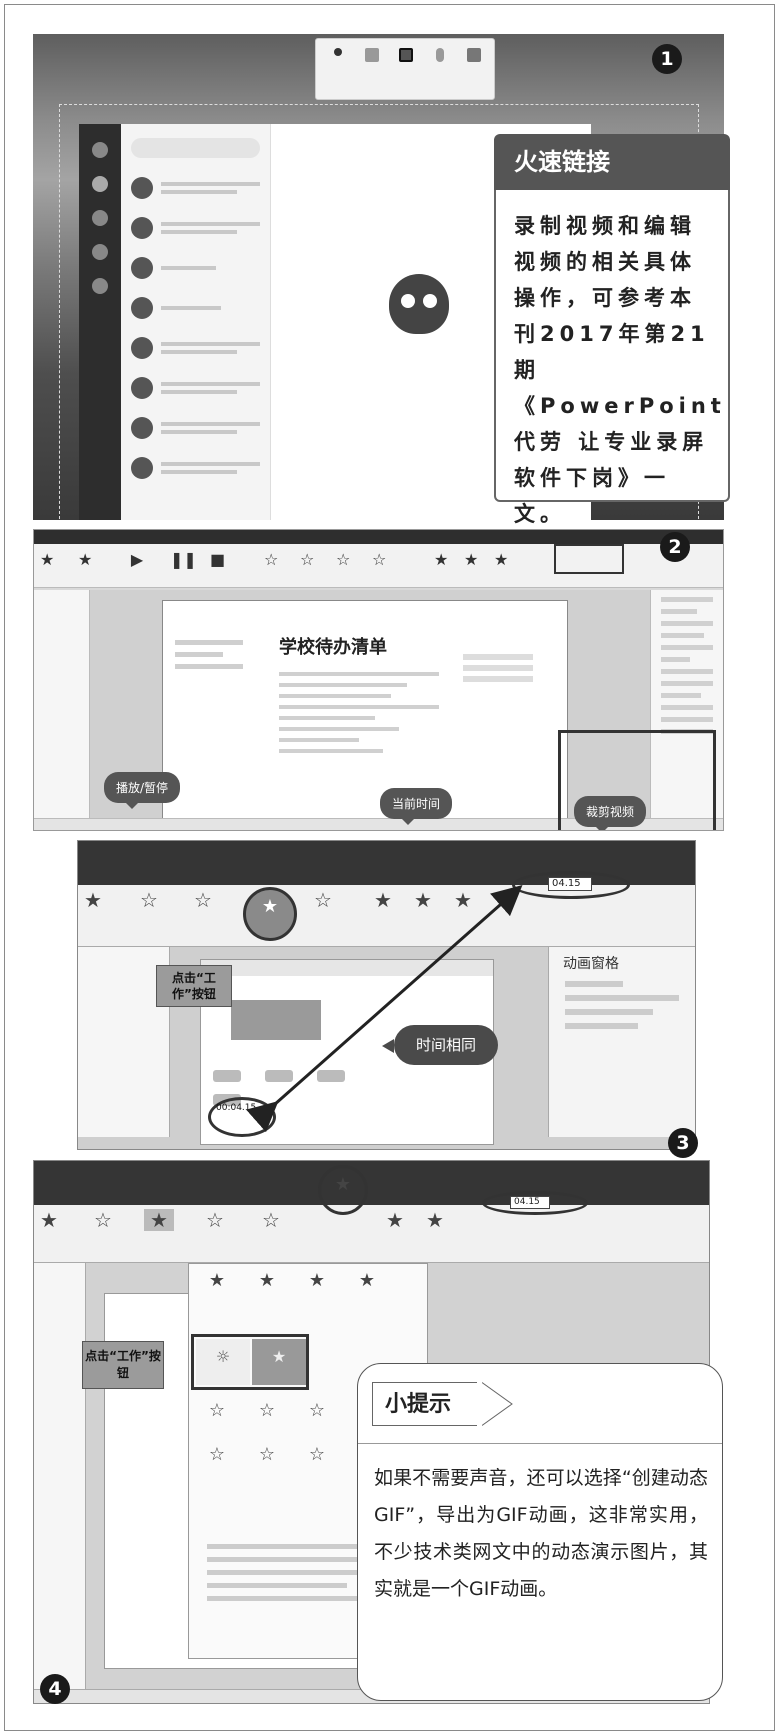  Describe the element at coordinates (589, 559) in the screenshot. I see `timing-highlight` at that location.